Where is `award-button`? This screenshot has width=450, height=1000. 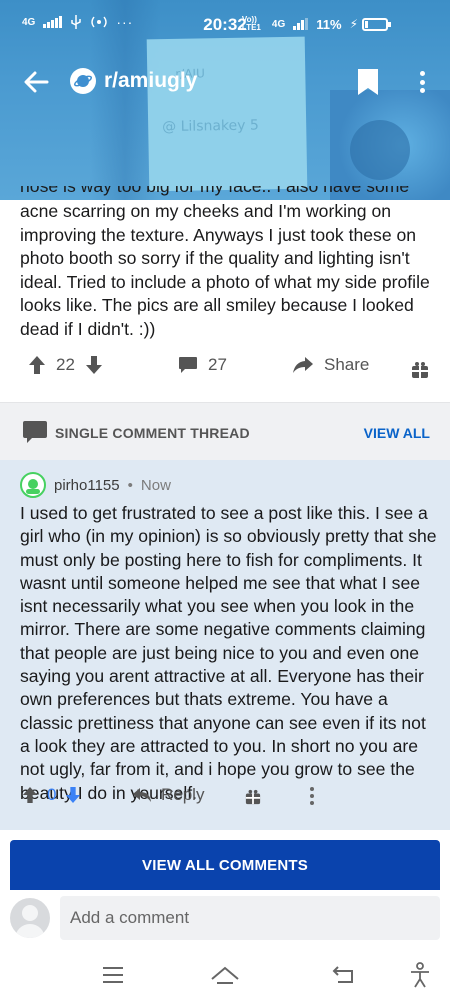
award-button is located at coordinates (420, 370).